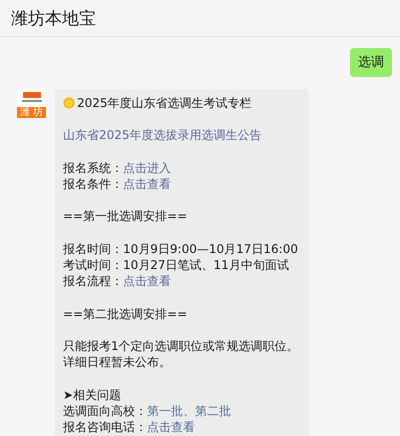 The width and height of the screenshot is (400, 436). What do you see at coordinates (117, 281) in the screenshot?
I see `message-line: 报名流程：点击查看` at bounding box center [117, 281].